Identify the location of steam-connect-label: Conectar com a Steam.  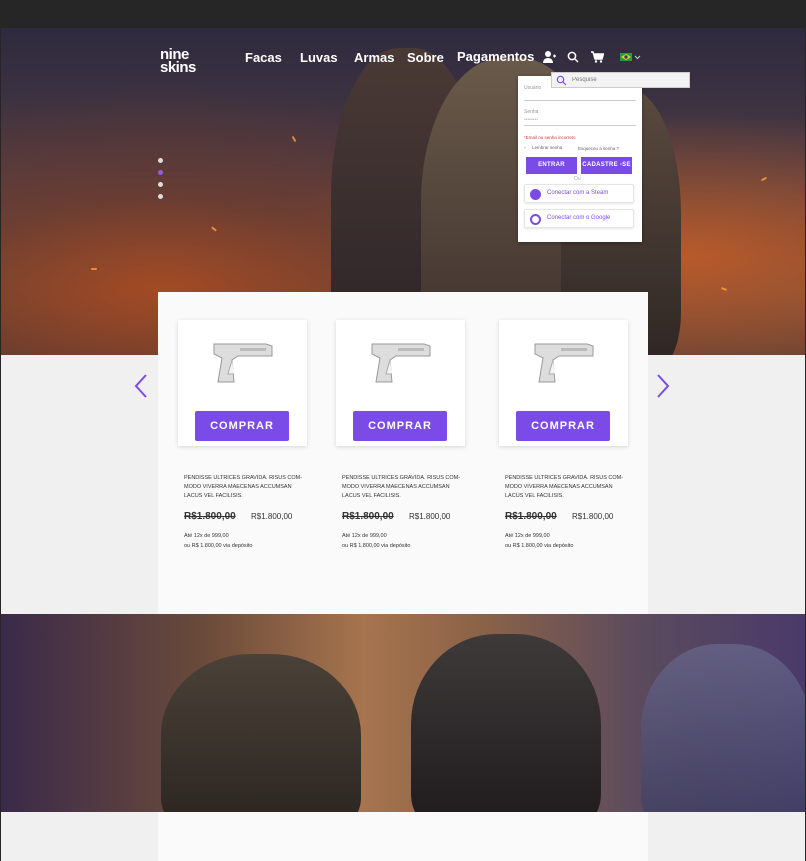
(578, 193).